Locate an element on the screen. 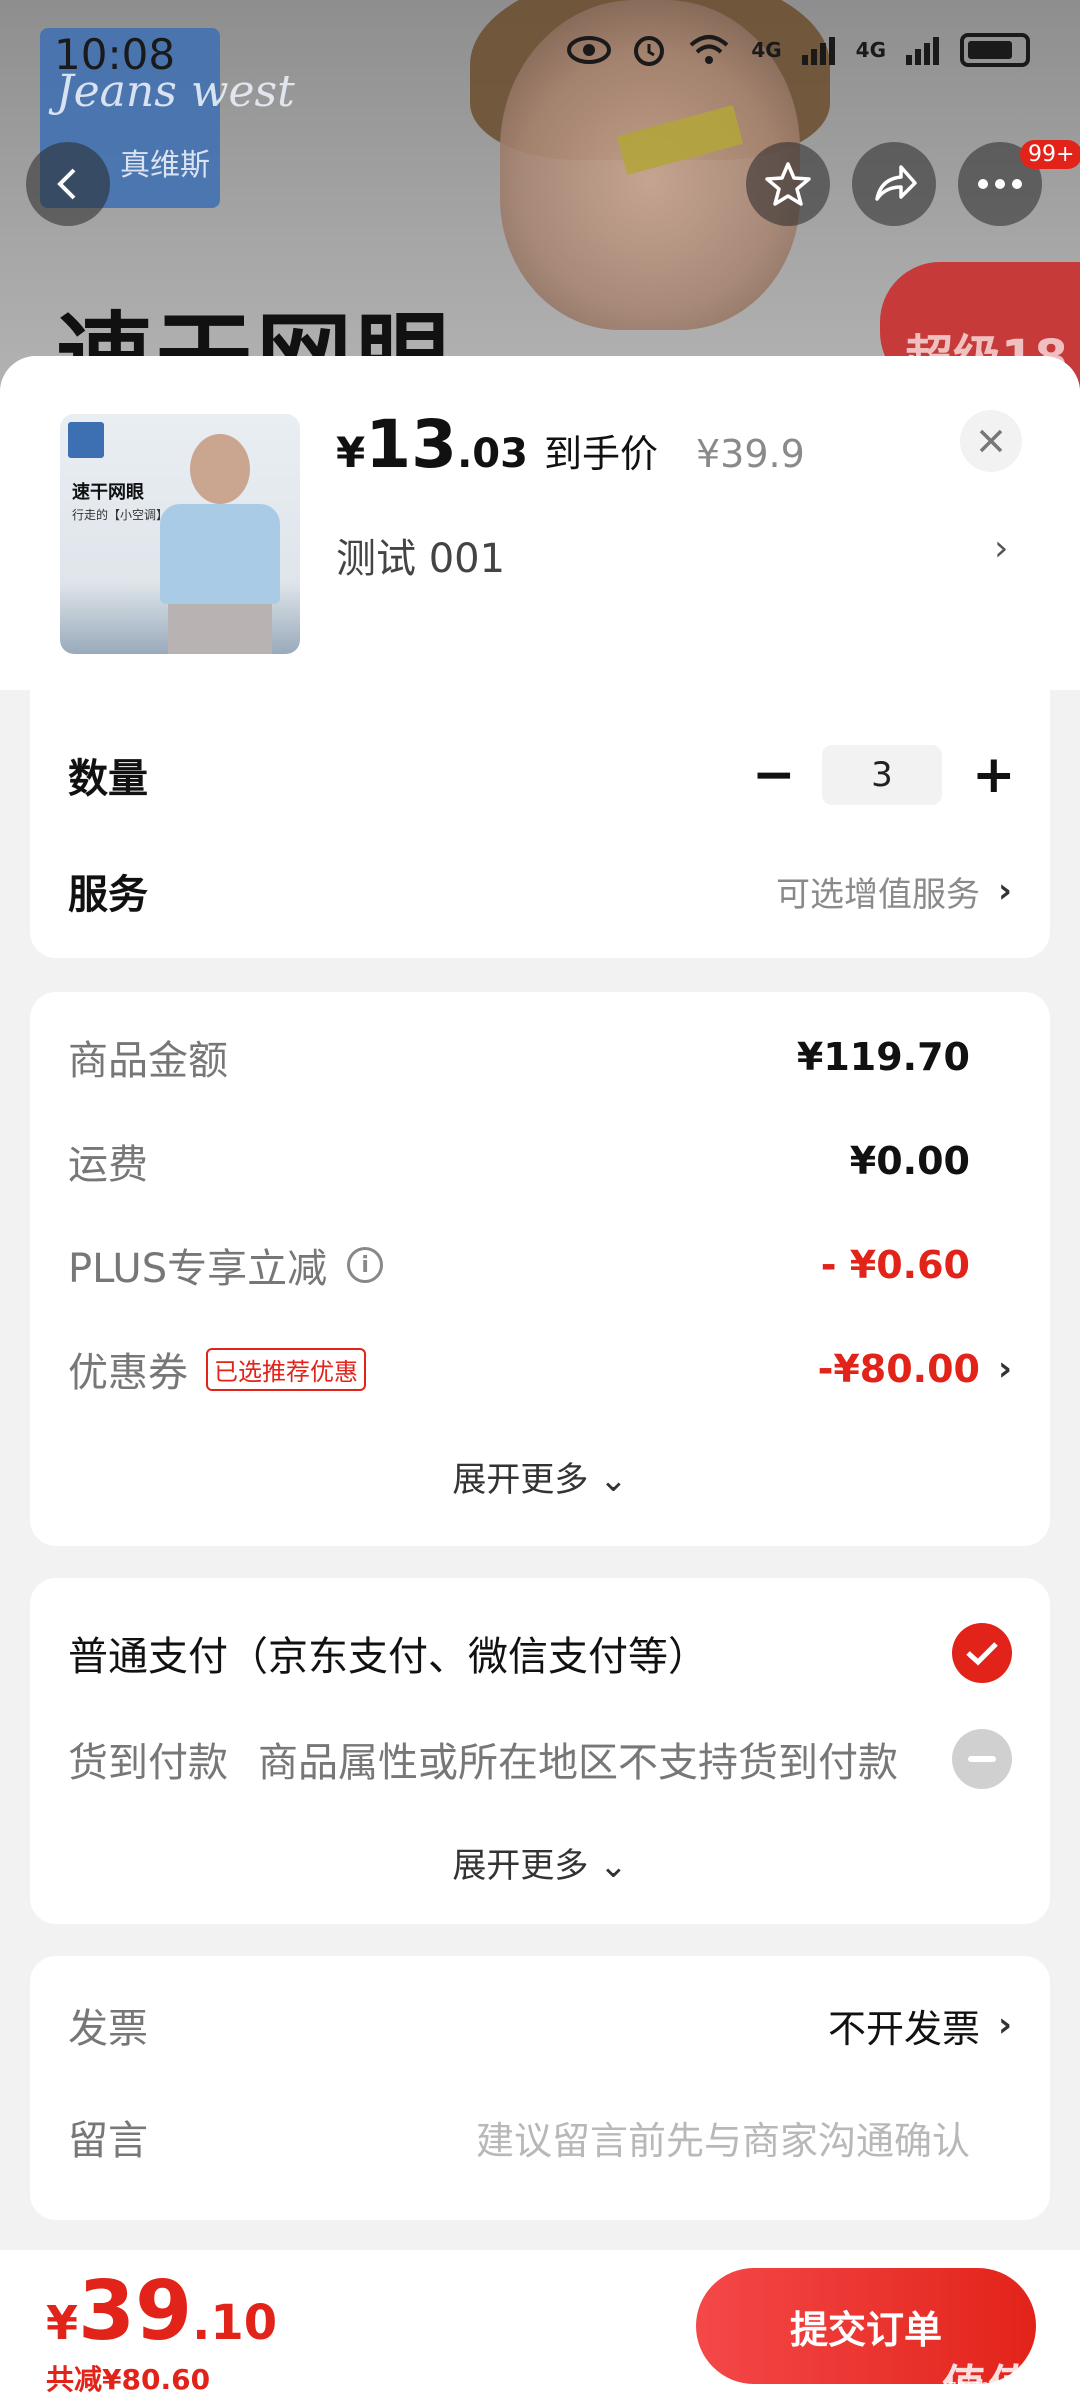  final-price: ¥ 13 .03 到手价 ¥39.9 is located at coordinates (570, 444).